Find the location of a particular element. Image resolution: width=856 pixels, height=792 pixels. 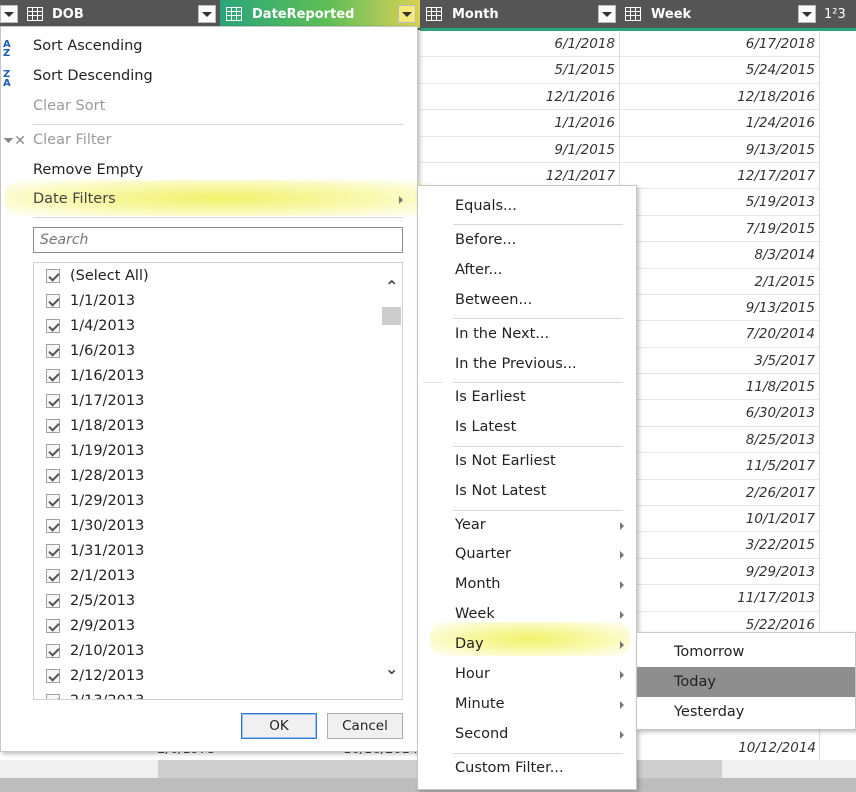

list-item: 2/12/2013 is located at coordinates (95, 675).